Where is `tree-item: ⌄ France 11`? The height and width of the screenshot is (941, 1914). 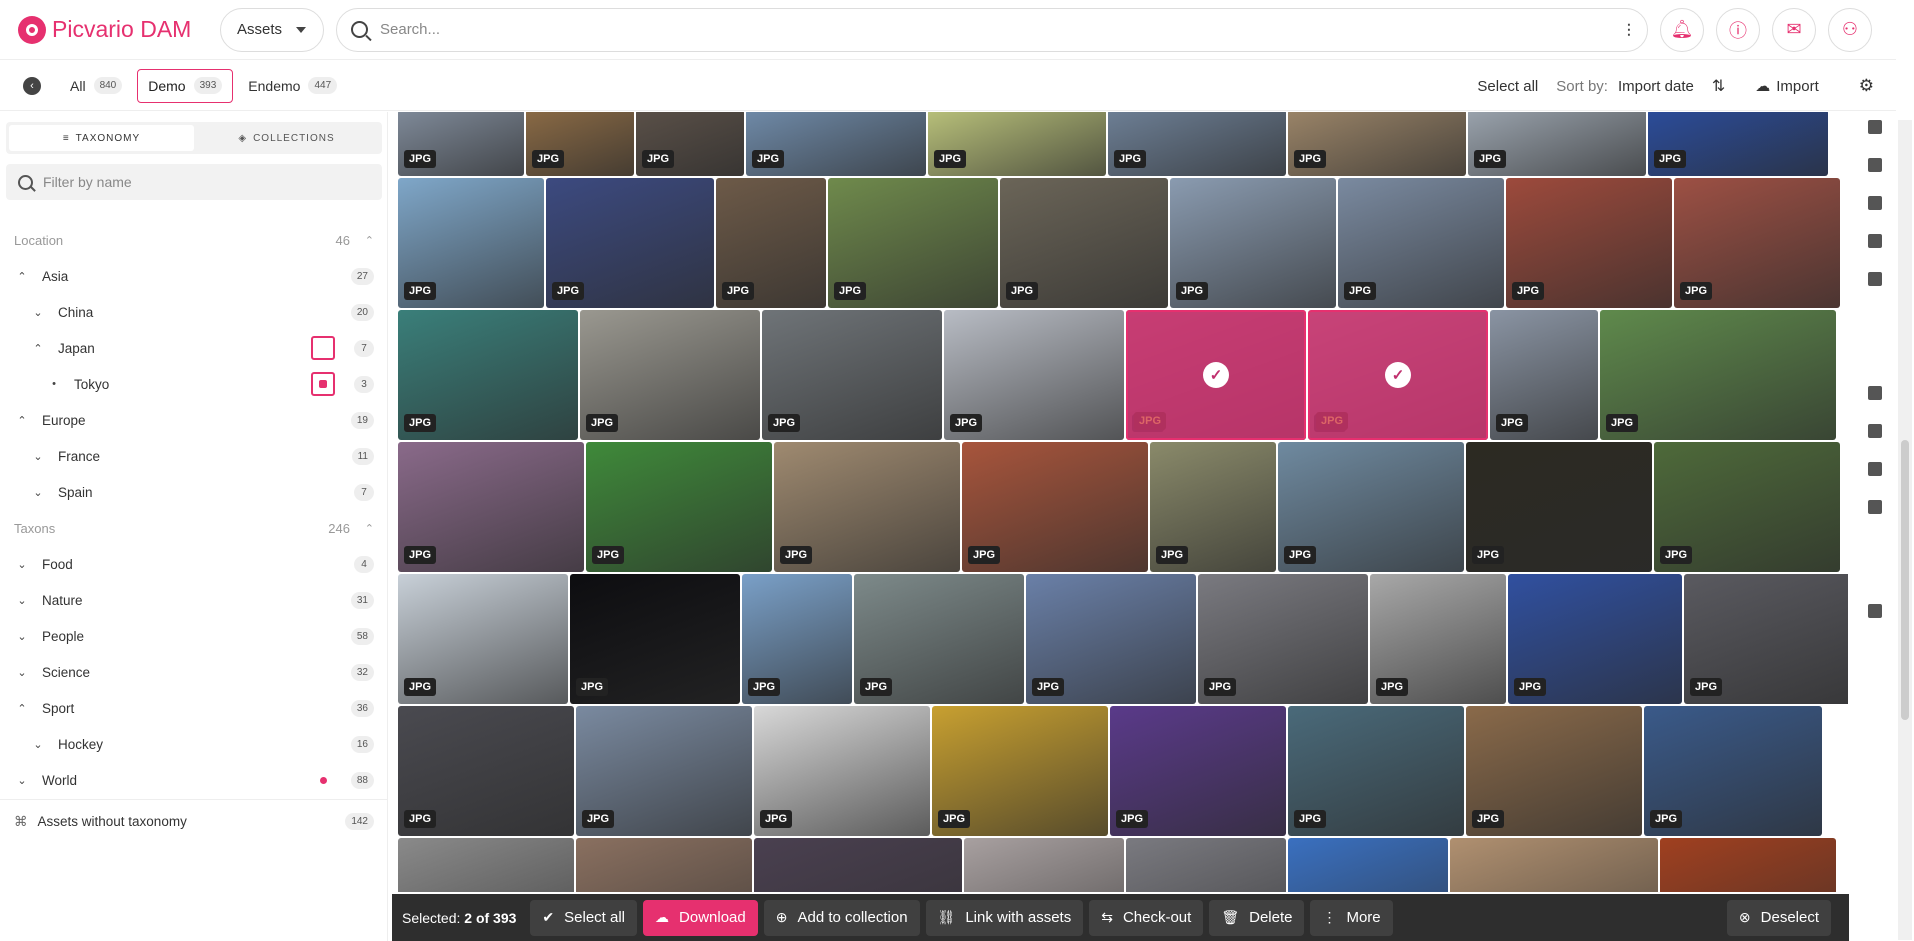
tree-item: ⌄ France 11 is located at coordinates (194, 456).